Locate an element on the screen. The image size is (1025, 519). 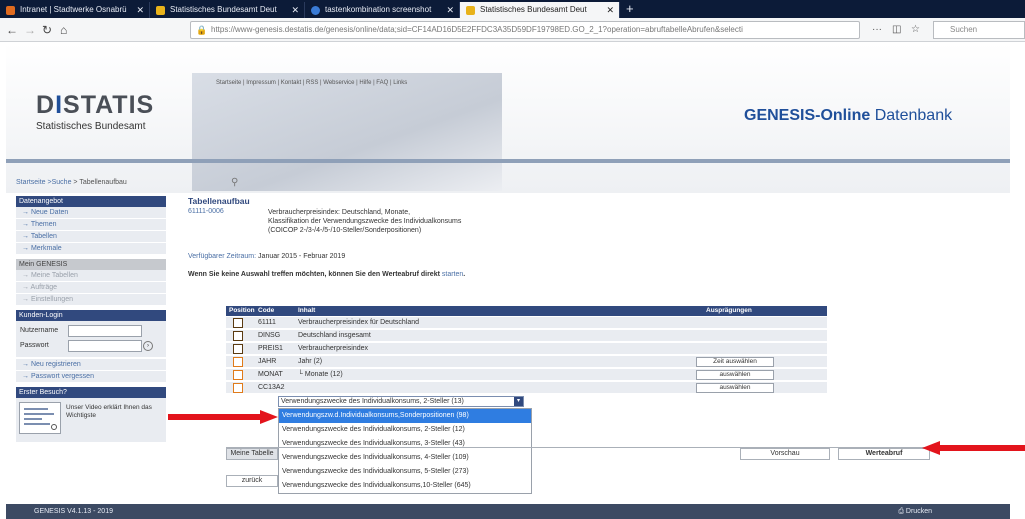
sidebar-heading-login: Kunden-Login is located at coordinates (91, 315).